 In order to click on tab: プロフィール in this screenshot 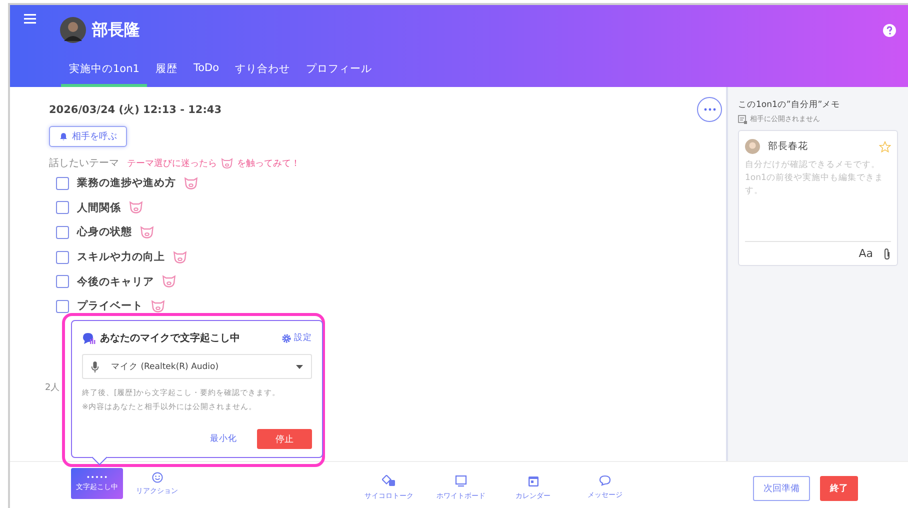, I will do `click(339, 71)`.